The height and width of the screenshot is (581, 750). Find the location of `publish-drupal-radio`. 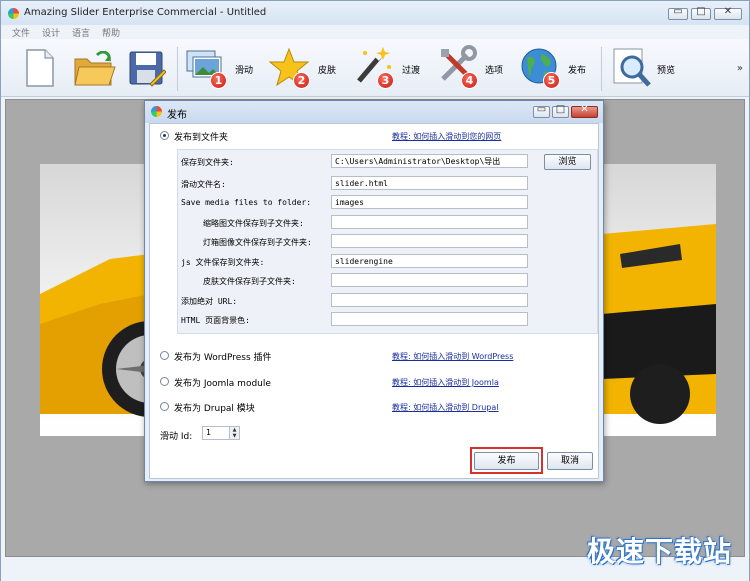

publish-drupal-radio is located at coordinates (164, 406).